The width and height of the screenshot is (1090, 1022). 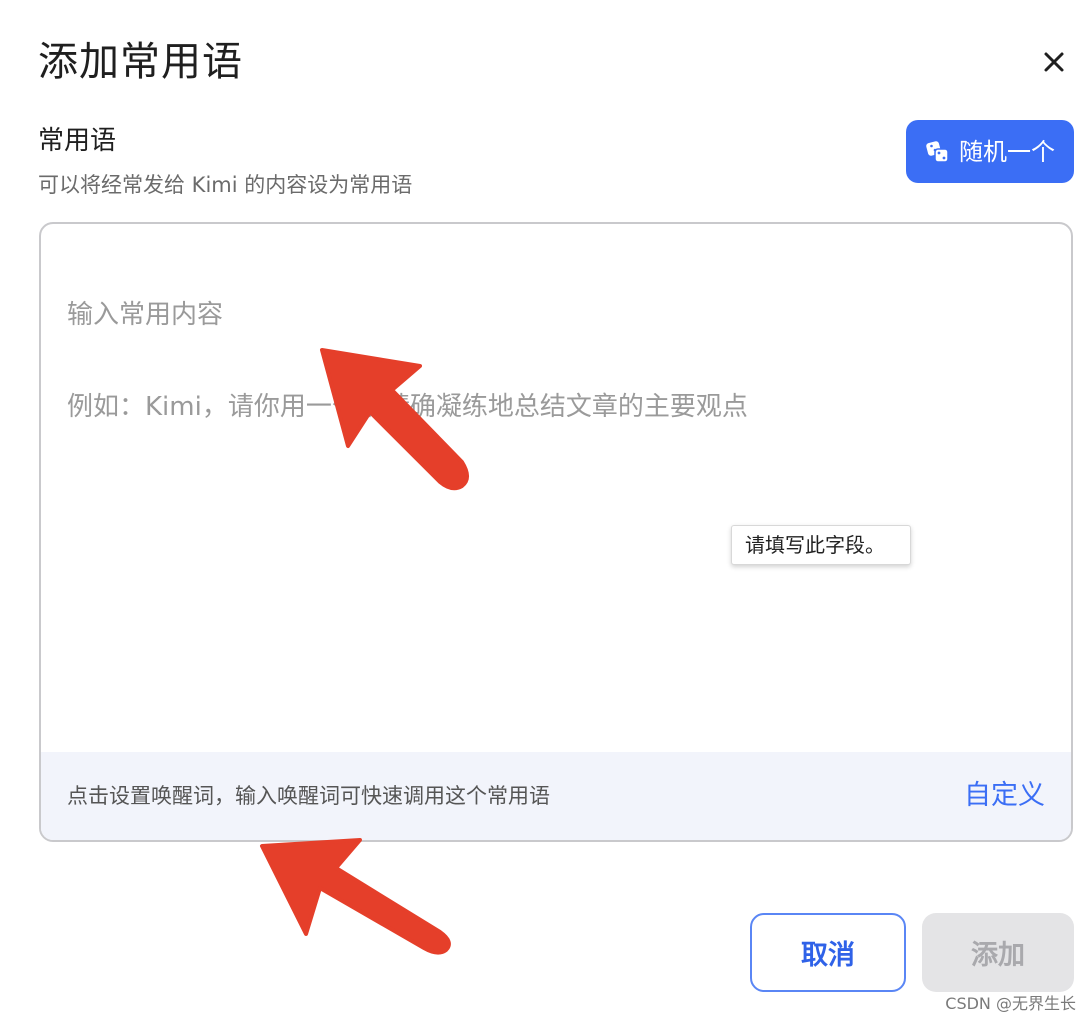 I want to click on placeholder-line-1: 输入常用内容, so click(x=145, y=315).